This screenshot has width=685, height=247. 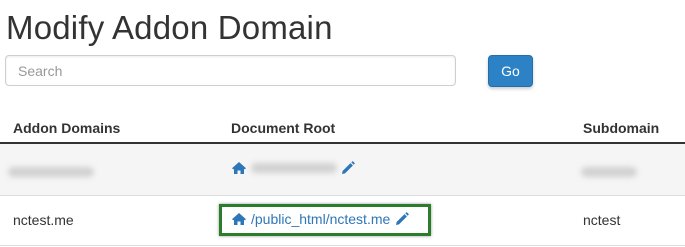 What do you see at coordinates (602, 220) in the screenshot?
I see `subdomain-cell: nctest` at bounding box center [602, 220].